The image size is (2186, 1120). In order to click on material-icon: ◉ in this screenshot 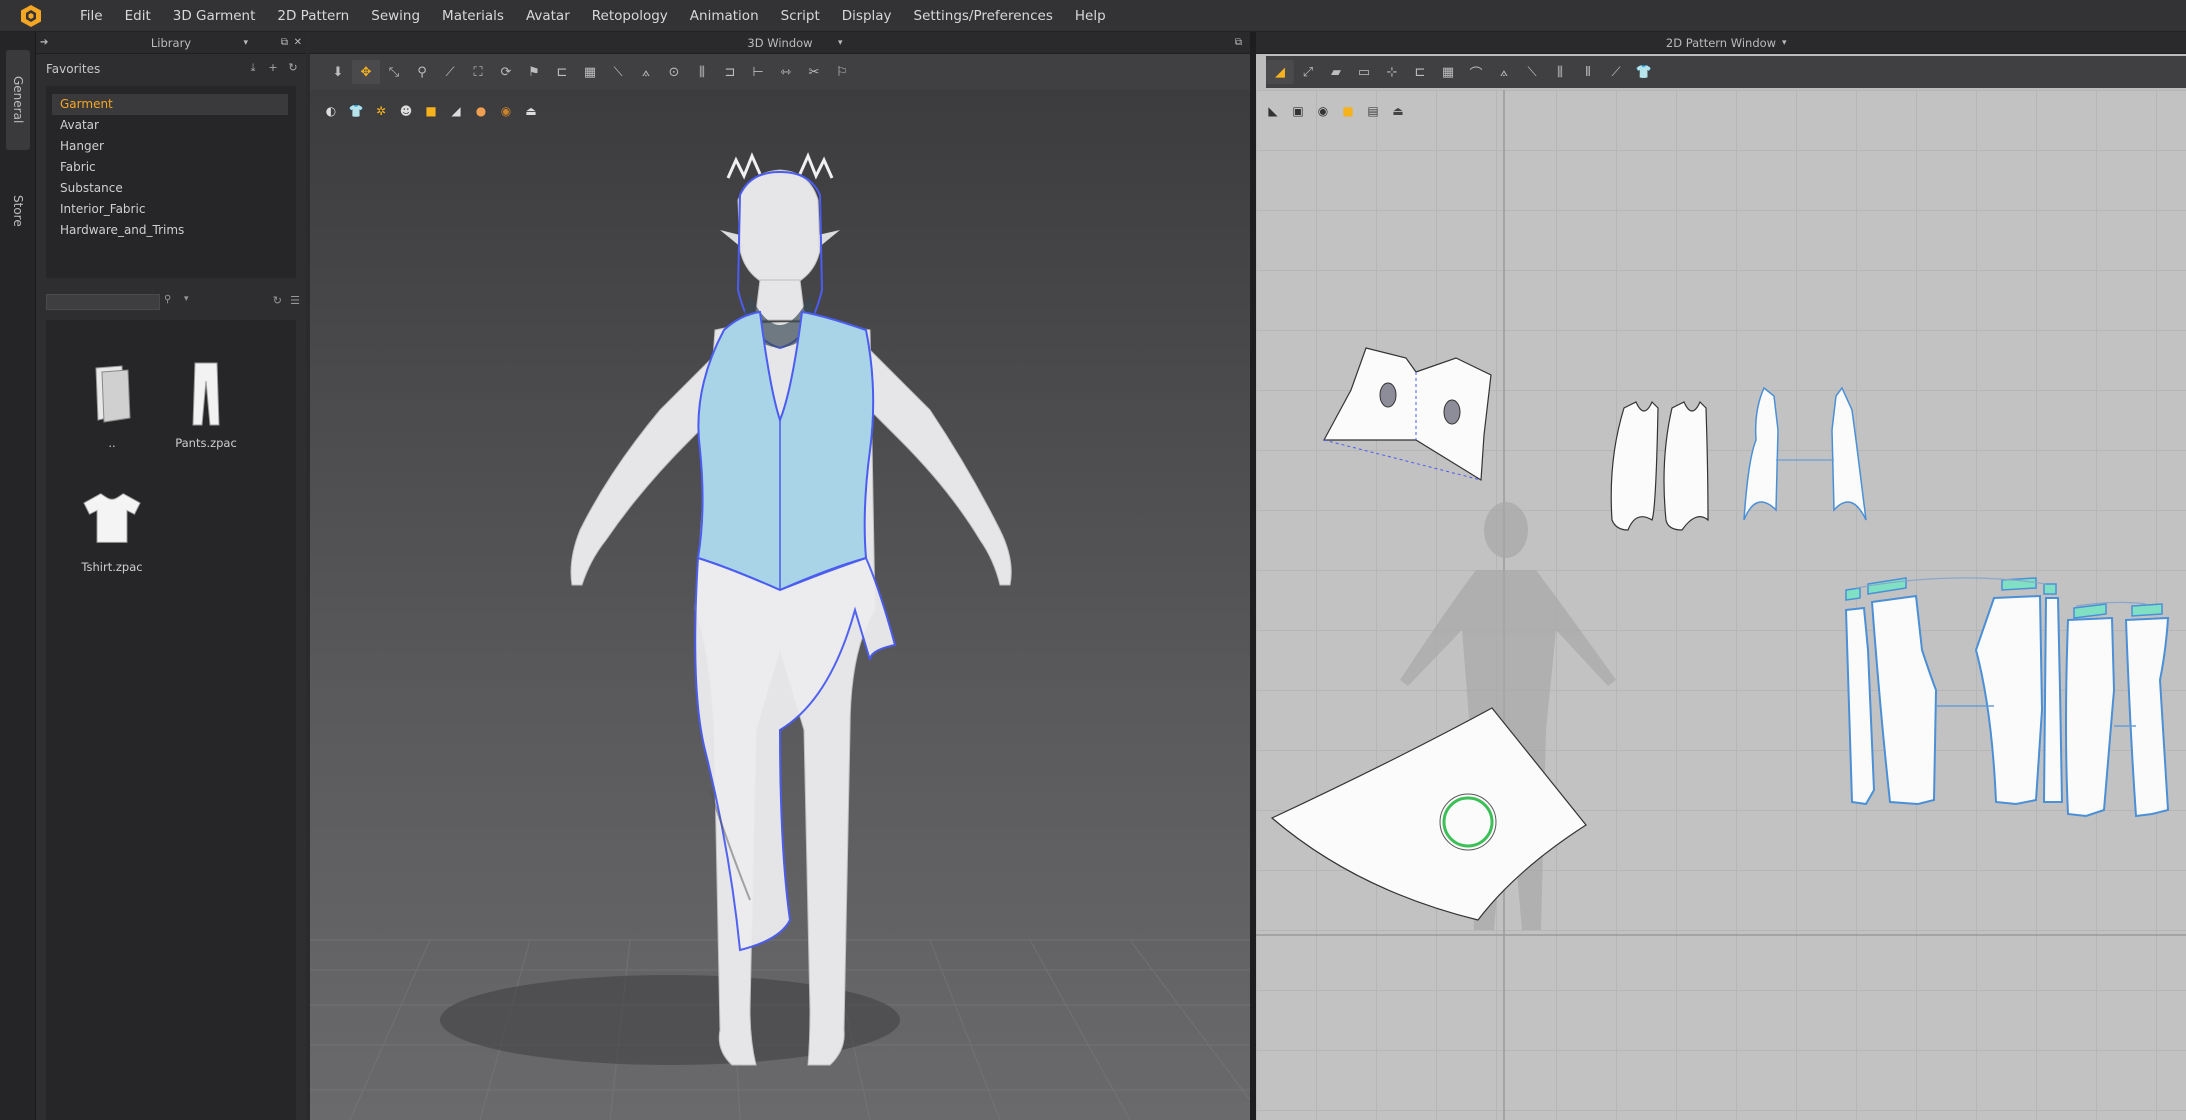, I will do `click(506, 111)`.